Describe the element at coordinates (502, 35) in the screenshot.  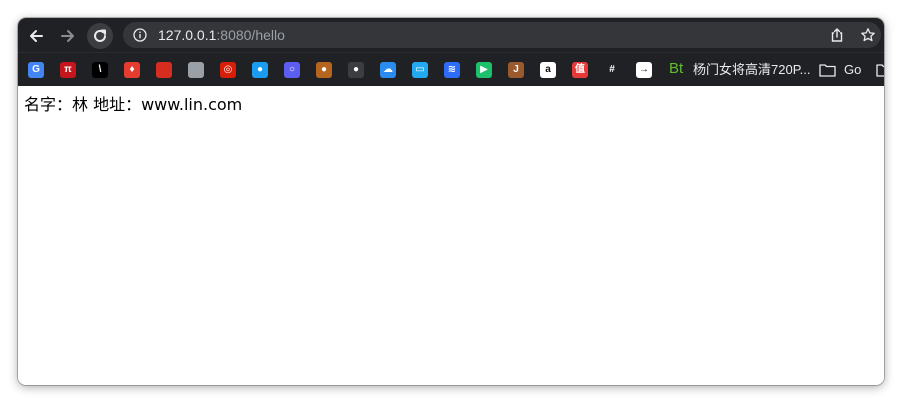
I see `address-bar: 127.0.0.1:8080/hello` at that location.